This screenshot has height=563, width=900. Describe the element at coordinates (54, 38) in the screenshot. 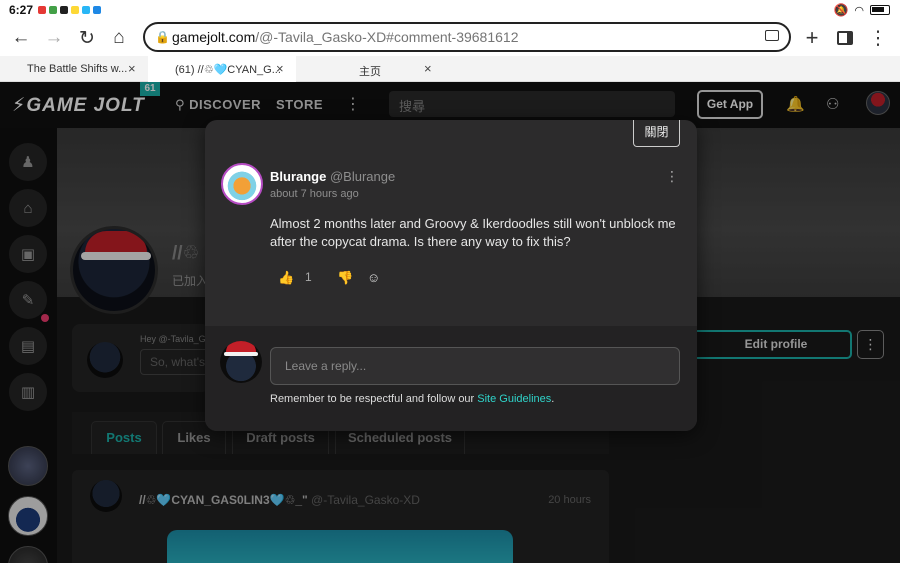

I see `forward-button: →` at that location.